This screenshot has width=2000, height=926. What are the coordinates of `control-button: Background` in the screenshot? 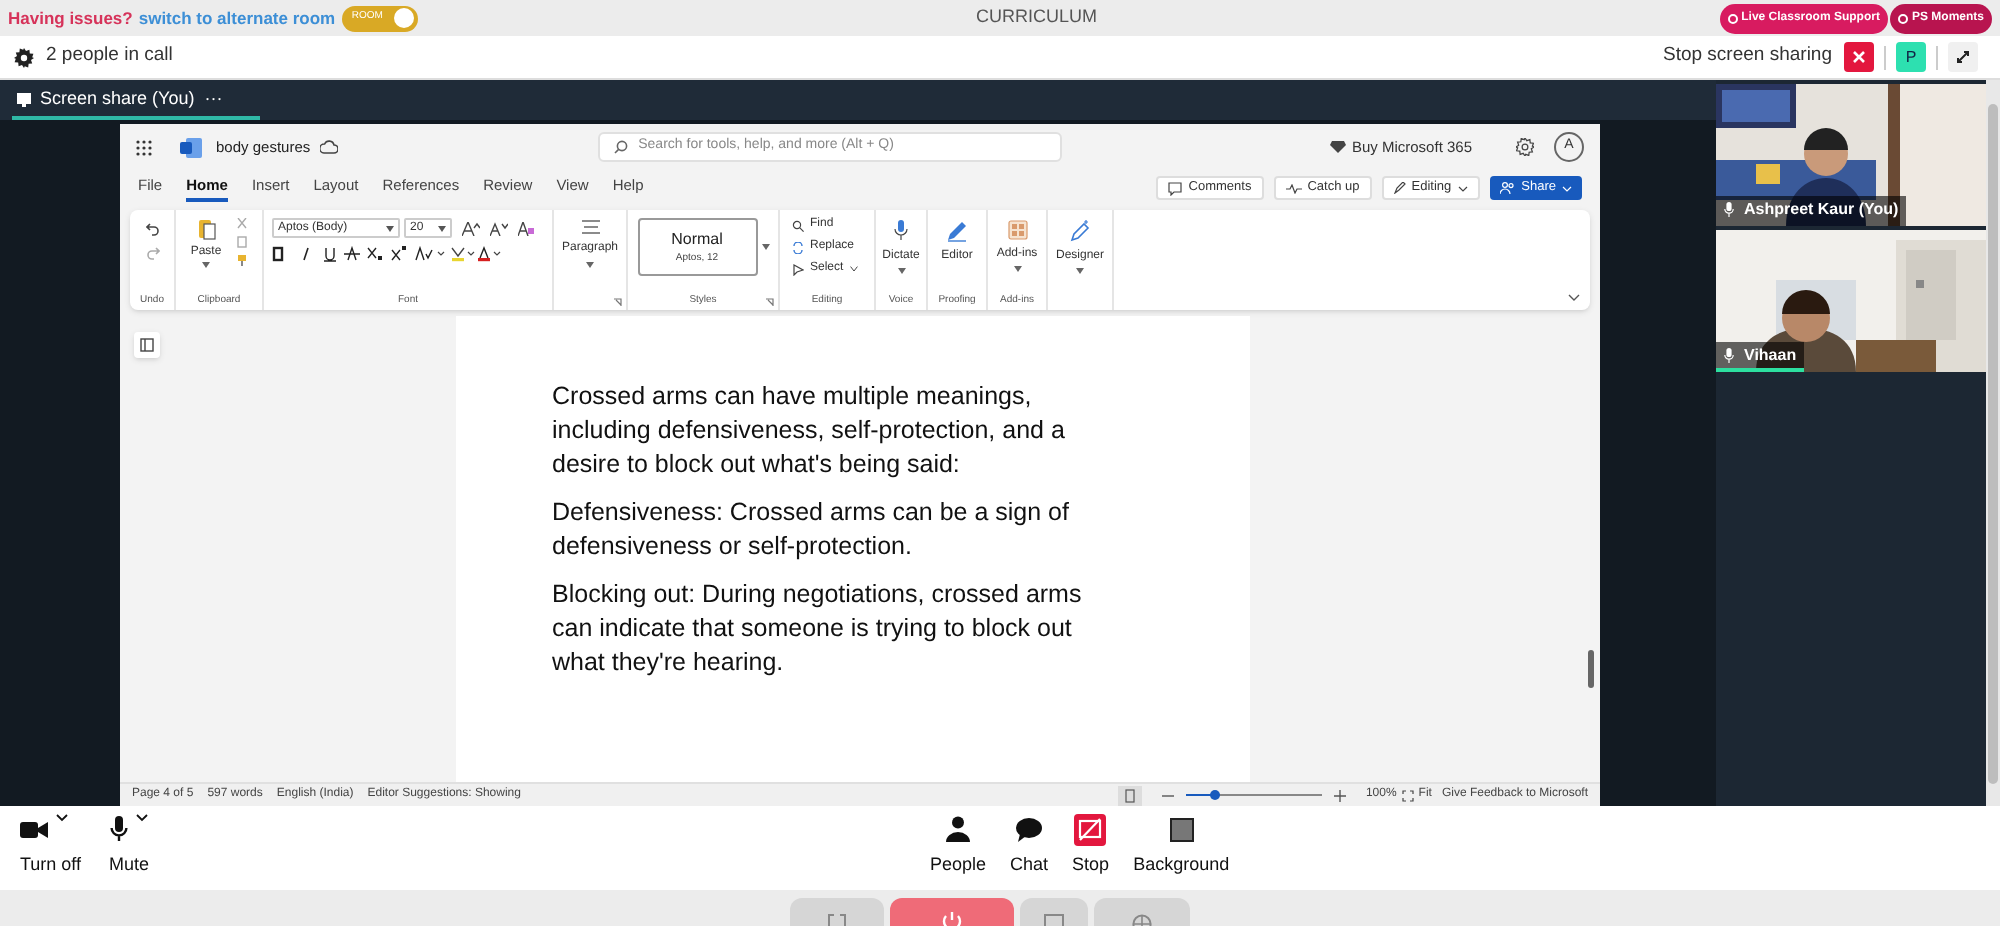 It's located at (1181, 845).